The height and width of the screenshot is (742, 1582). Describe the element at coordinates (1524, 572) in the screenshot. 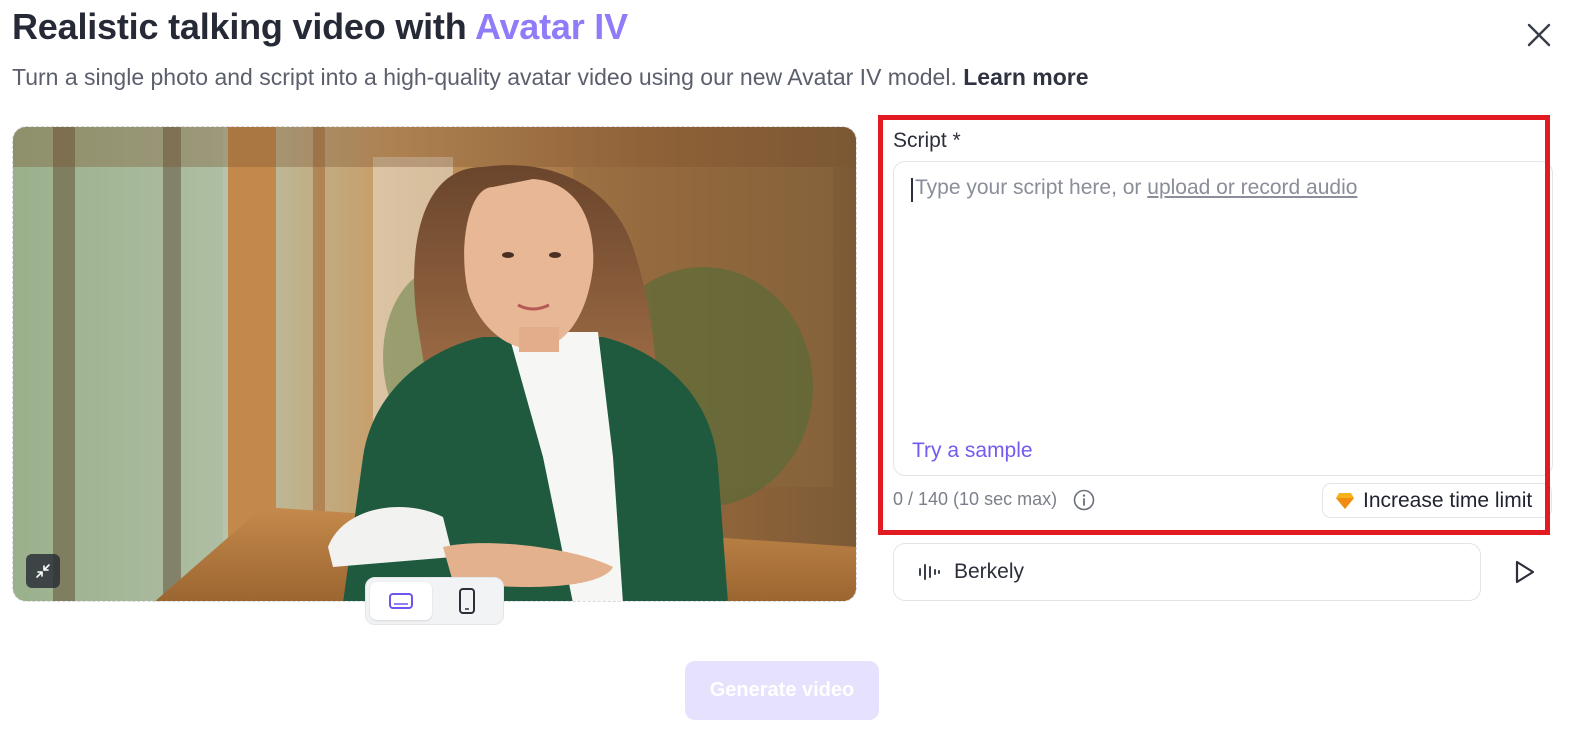

I see `play-icon` at that location.